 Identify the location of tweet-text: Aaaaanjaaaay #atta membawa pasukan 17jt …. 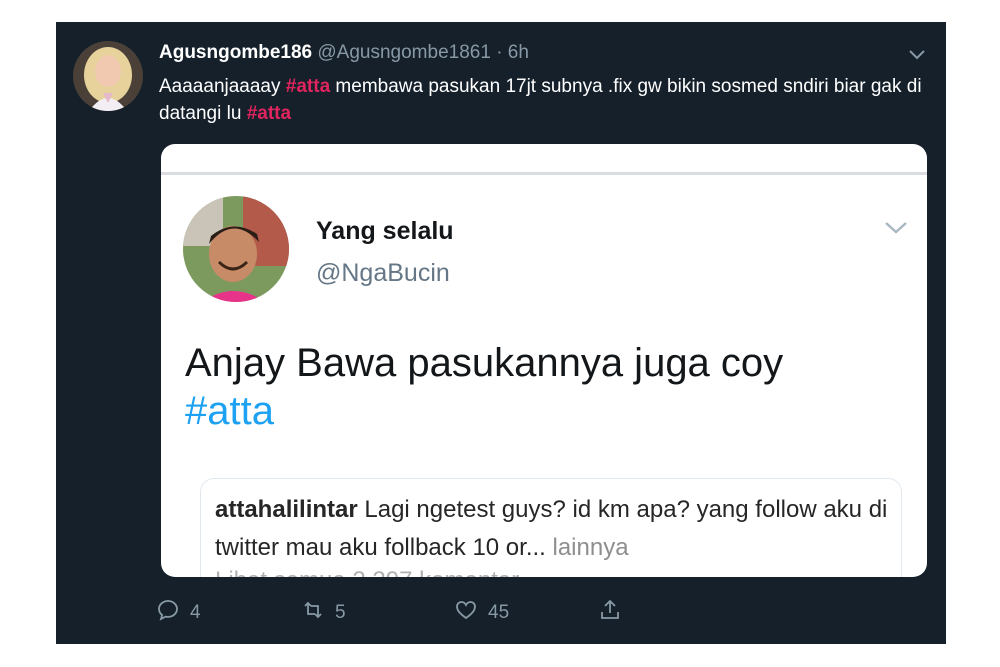
(544, 100).